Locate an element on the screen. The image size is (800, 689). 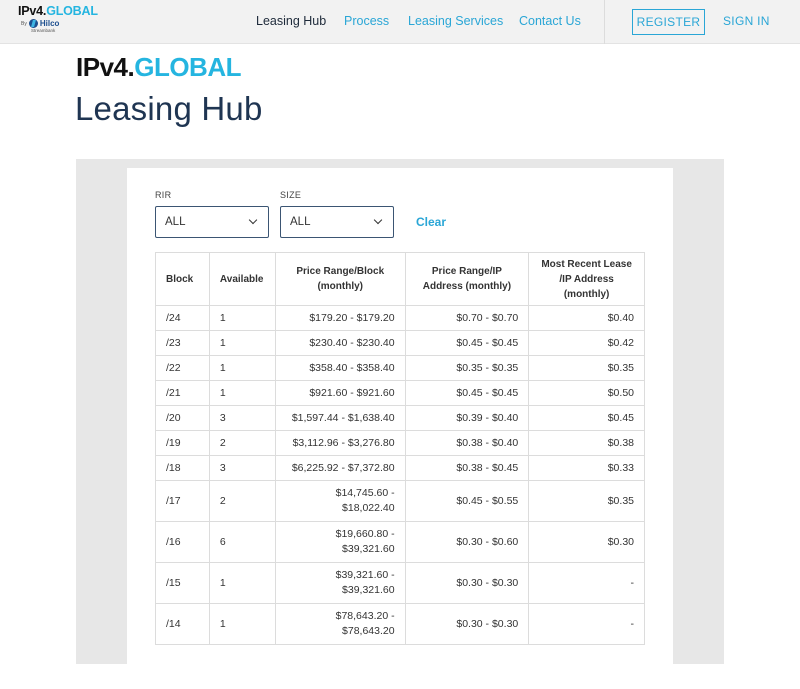
logo-wordmark: IPv4.GLOBAL is located at coordinates (61, 11).